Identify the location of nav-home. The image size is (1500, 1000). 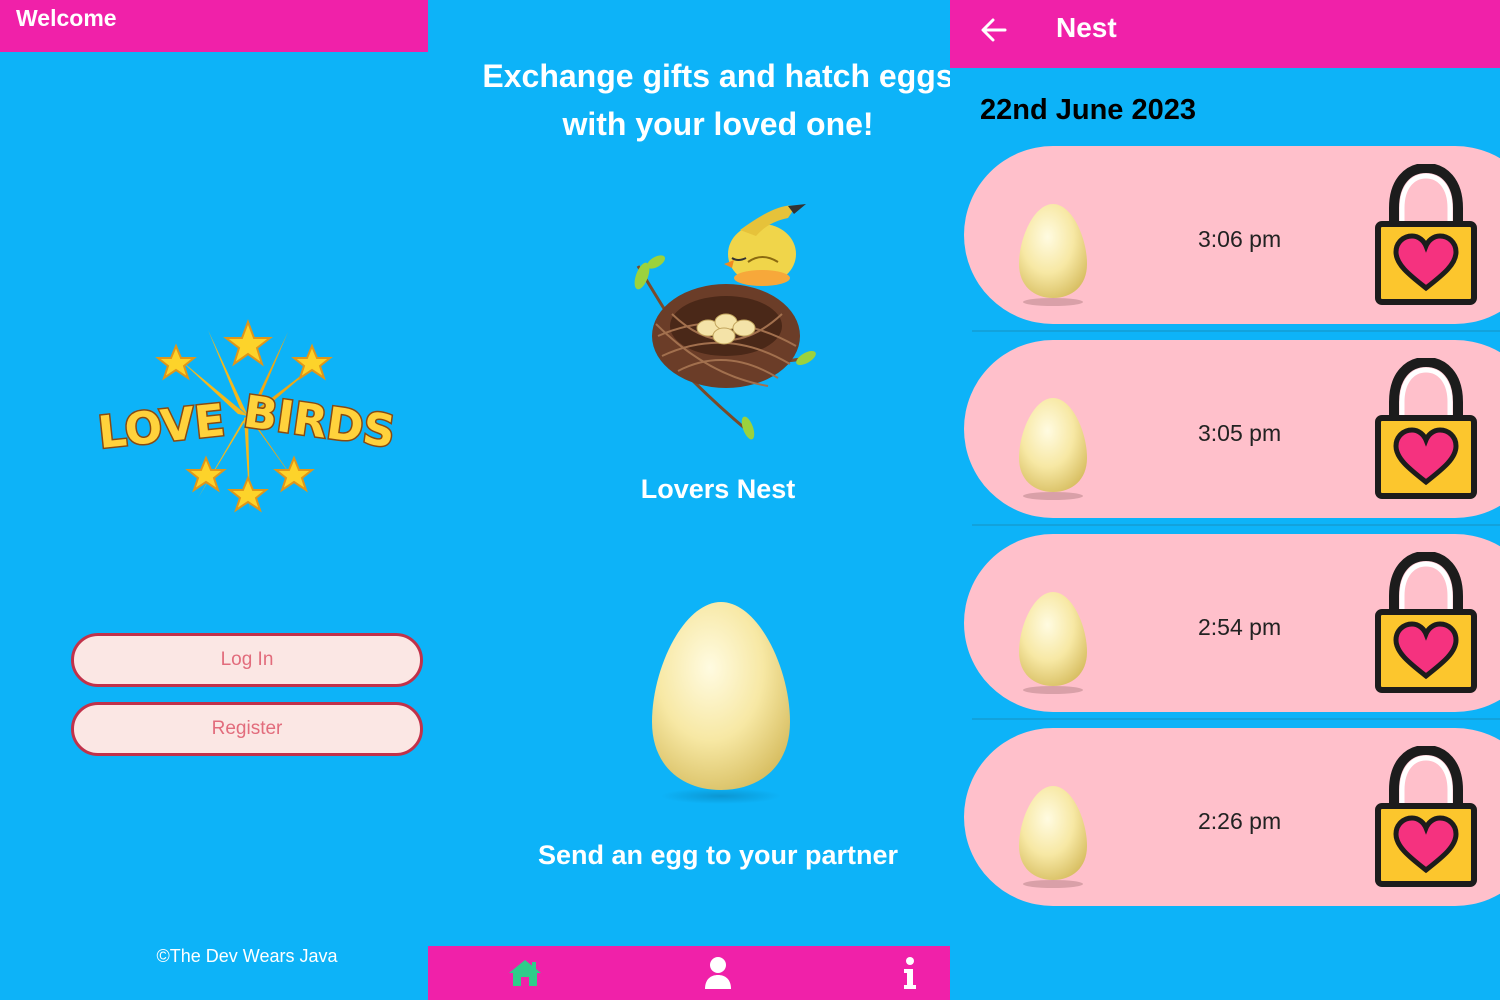
(525, 973).